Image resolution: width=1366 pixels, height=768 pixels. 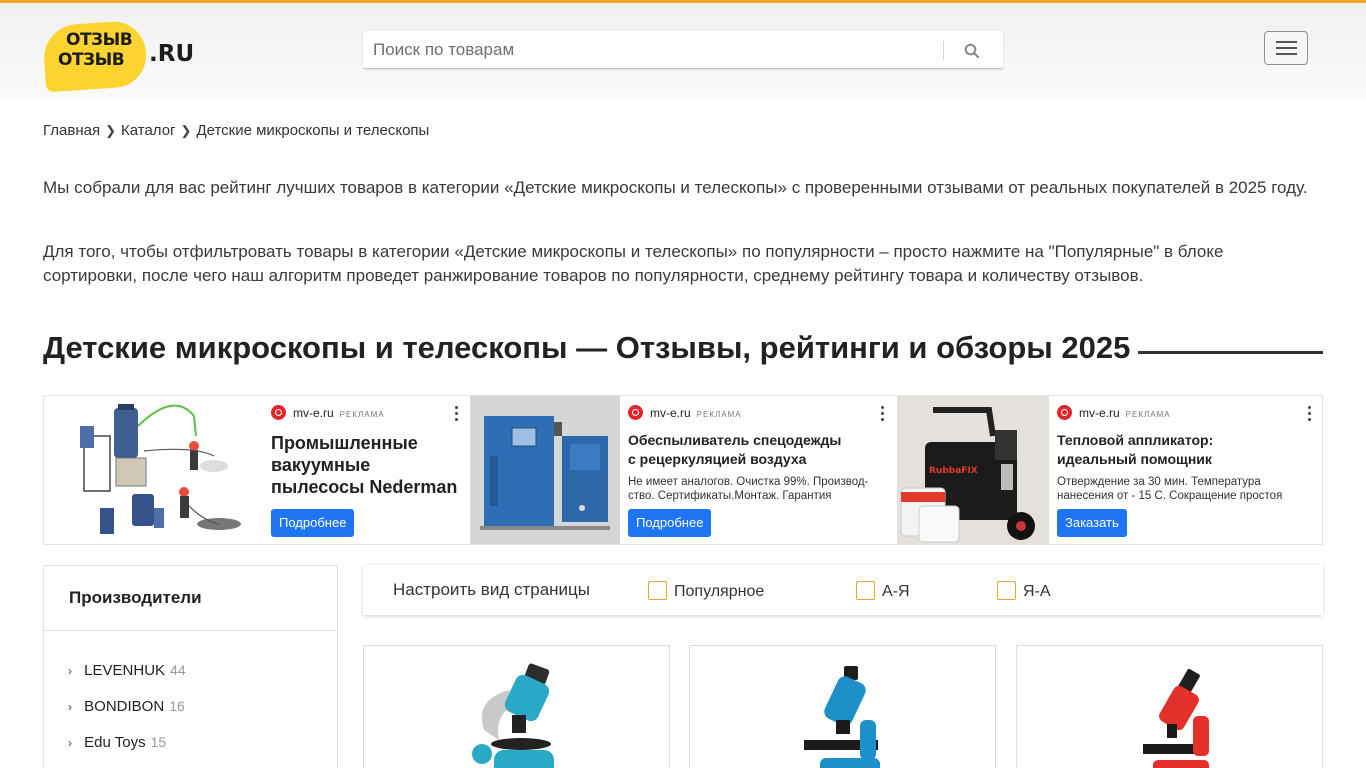 I want to click on ad-image-dust-cabinet, so click(x=545, y=470).